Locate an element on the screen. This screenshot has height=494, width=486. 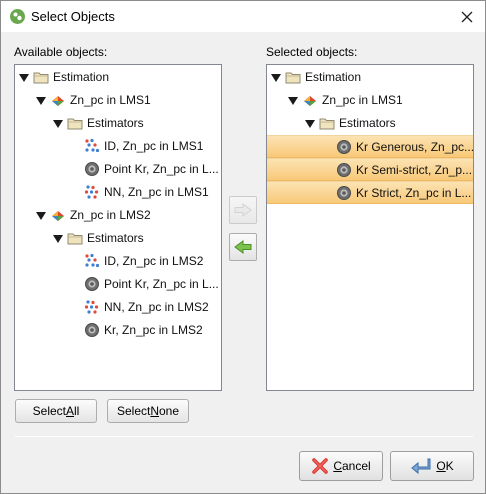
available-tree-row: NN, Zn_pc in LMS2 is located at coordinates (118, 307).